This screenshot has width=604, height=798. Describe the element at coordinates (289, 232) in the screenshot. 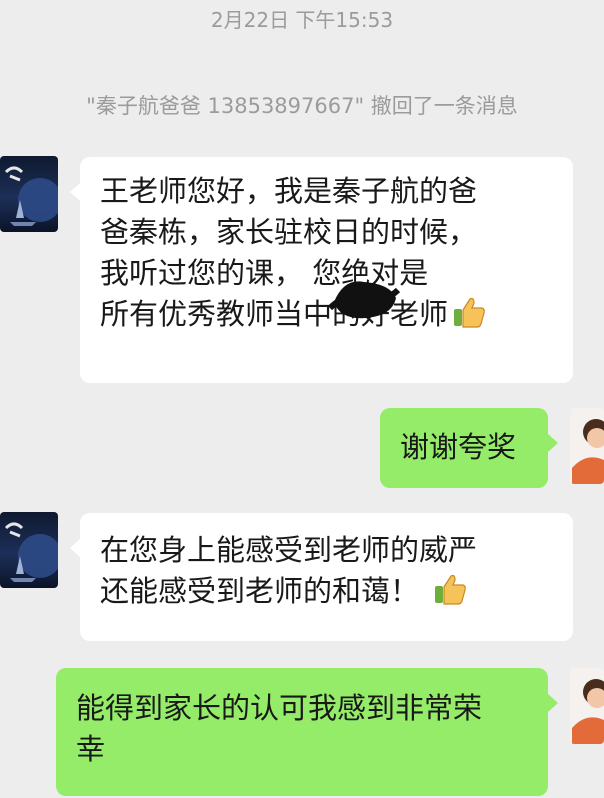

I see `message-line: 爸秦栋，家长驻校日的时候，` at that location.